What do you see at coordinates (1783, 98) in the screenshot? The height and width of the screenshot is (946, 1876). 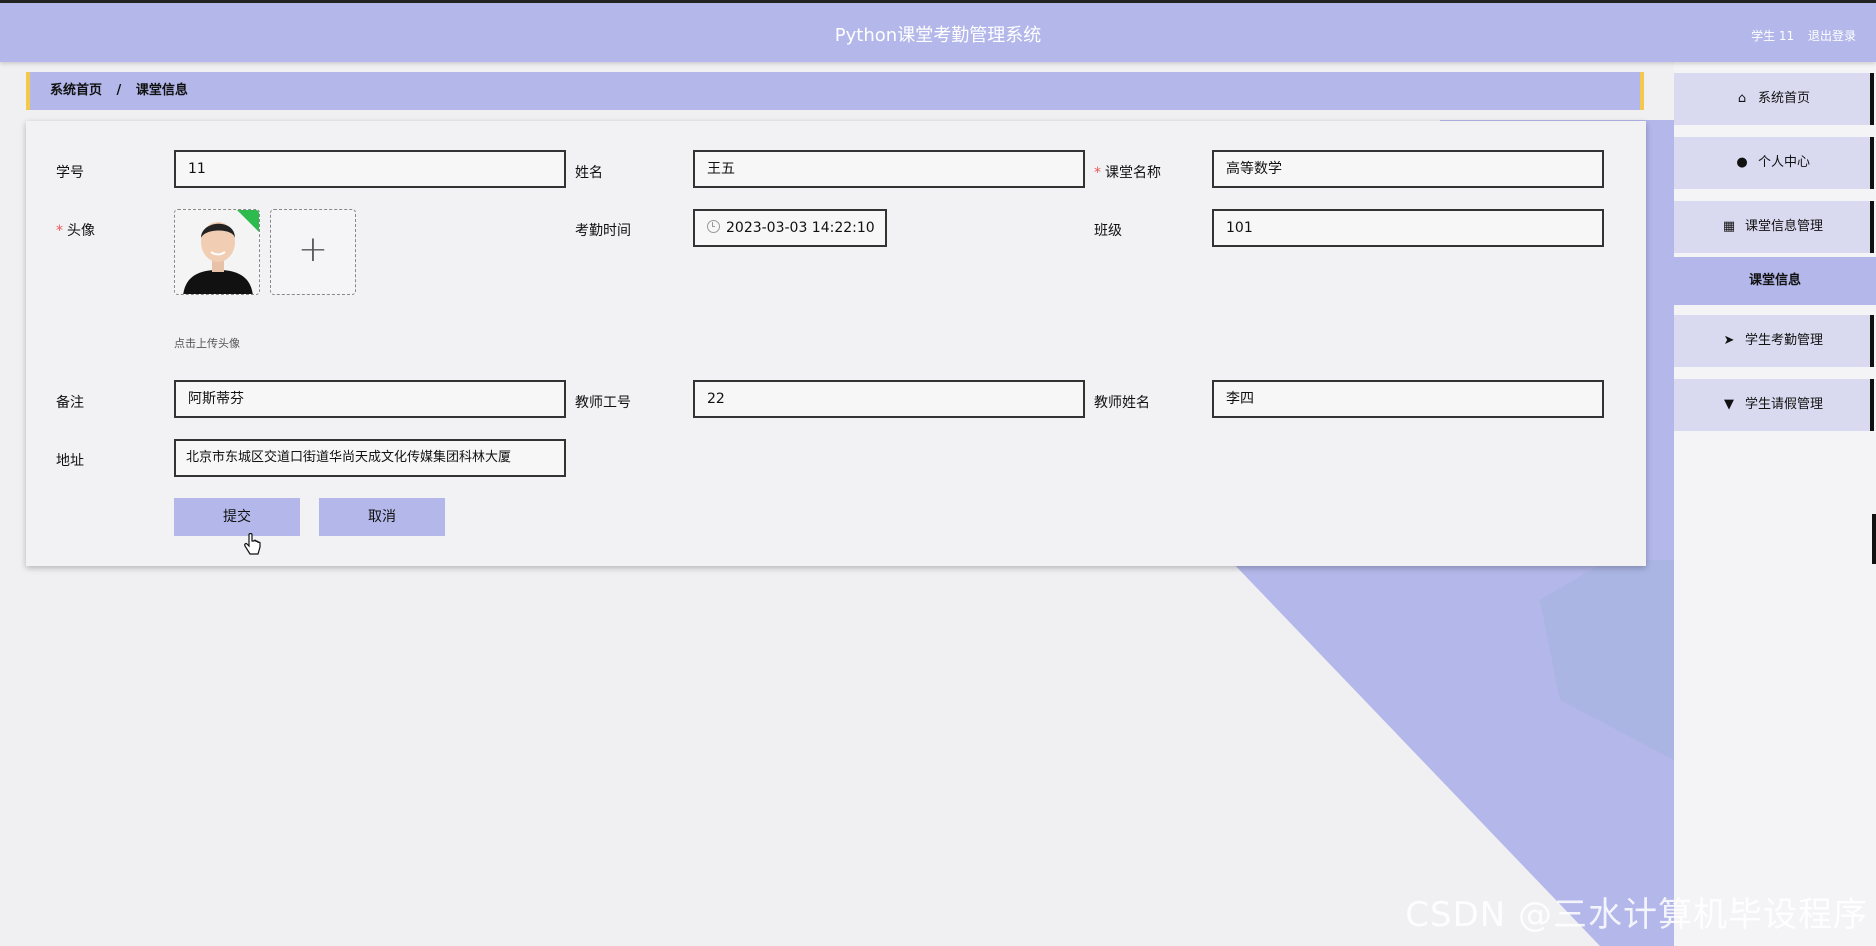 I see `sidebar-item-label: 系统首页` at bounding box center [1783, 98].